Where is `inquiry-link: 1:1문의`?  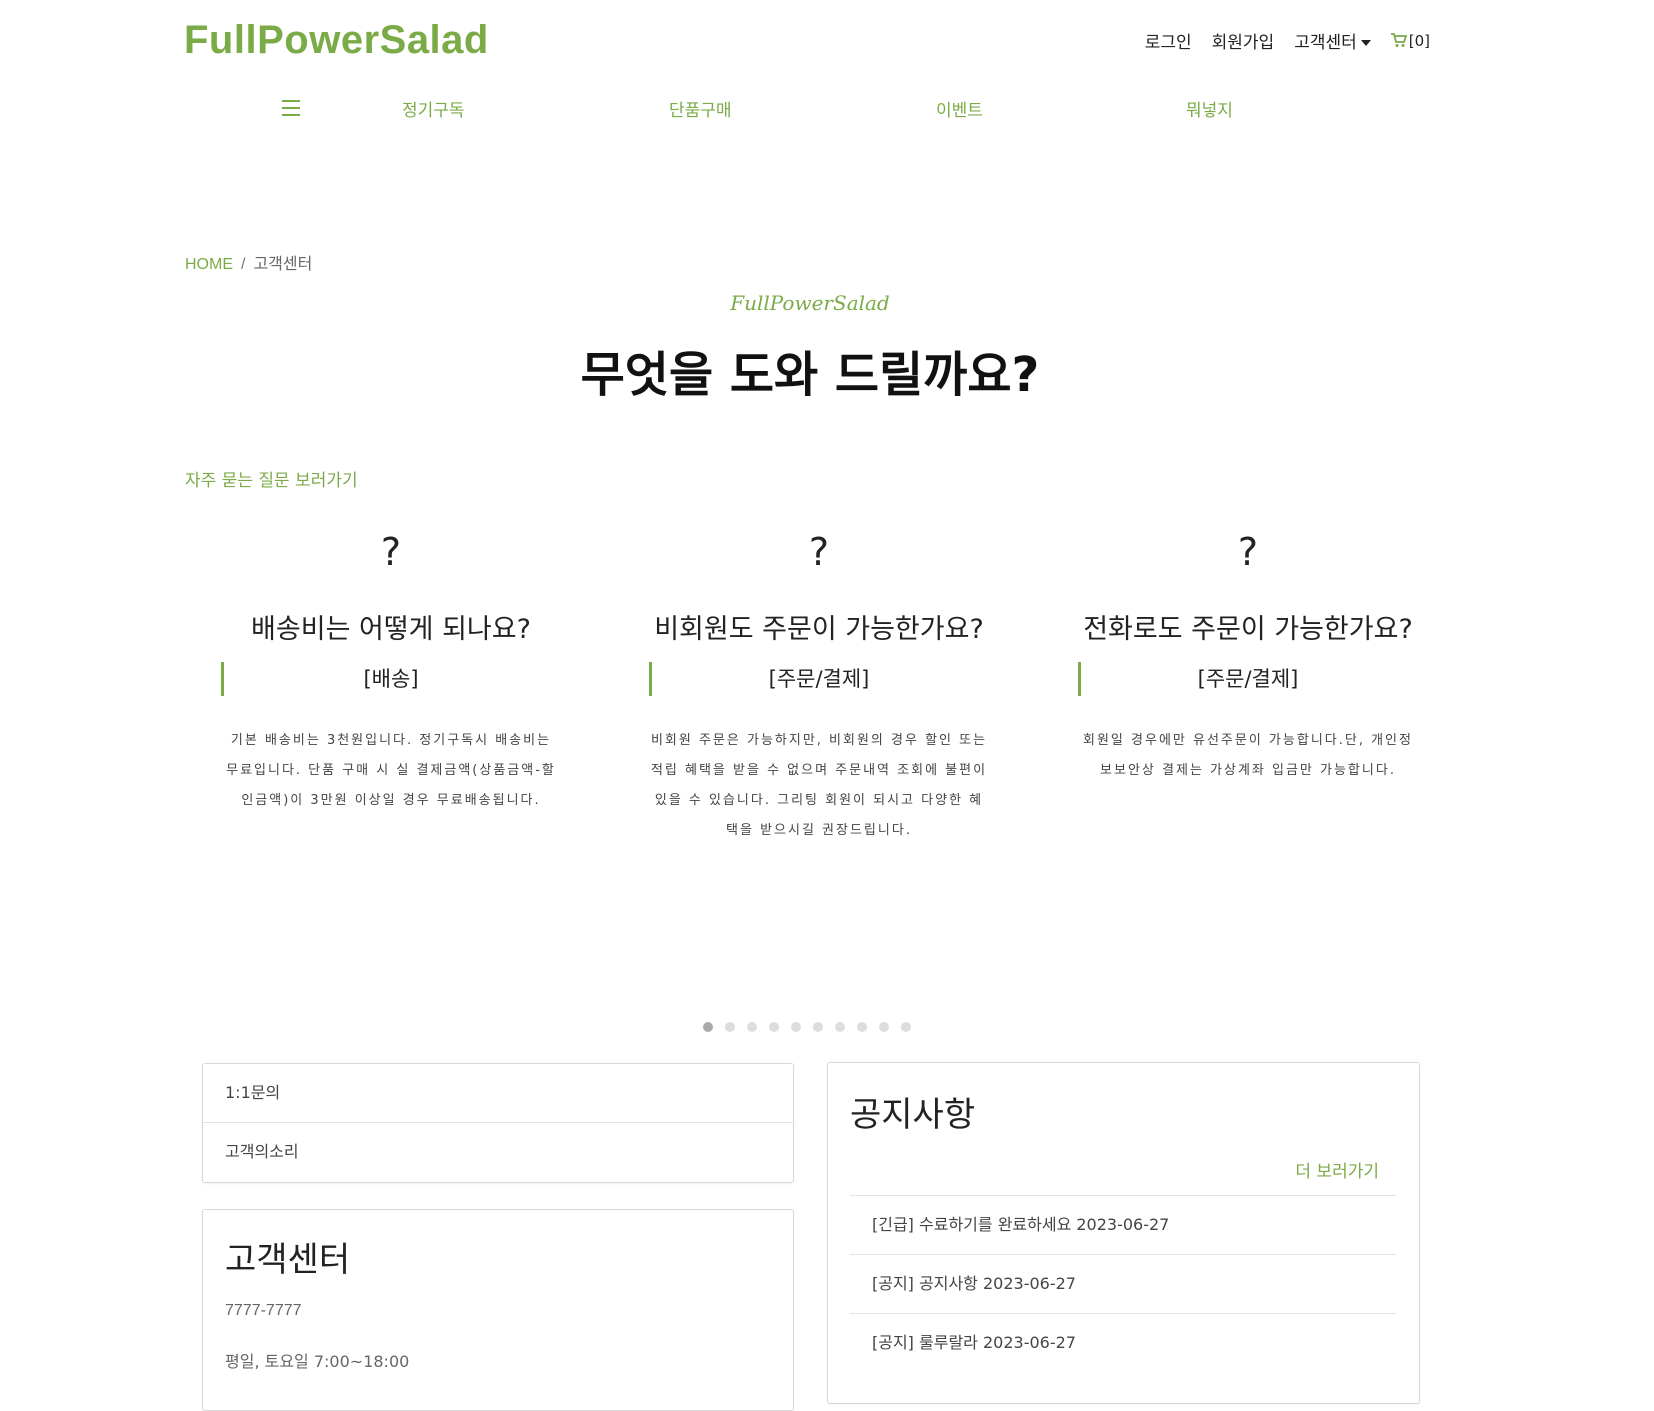 inquiry-link: 1:1문의 is located at coordinates (498, 1093).